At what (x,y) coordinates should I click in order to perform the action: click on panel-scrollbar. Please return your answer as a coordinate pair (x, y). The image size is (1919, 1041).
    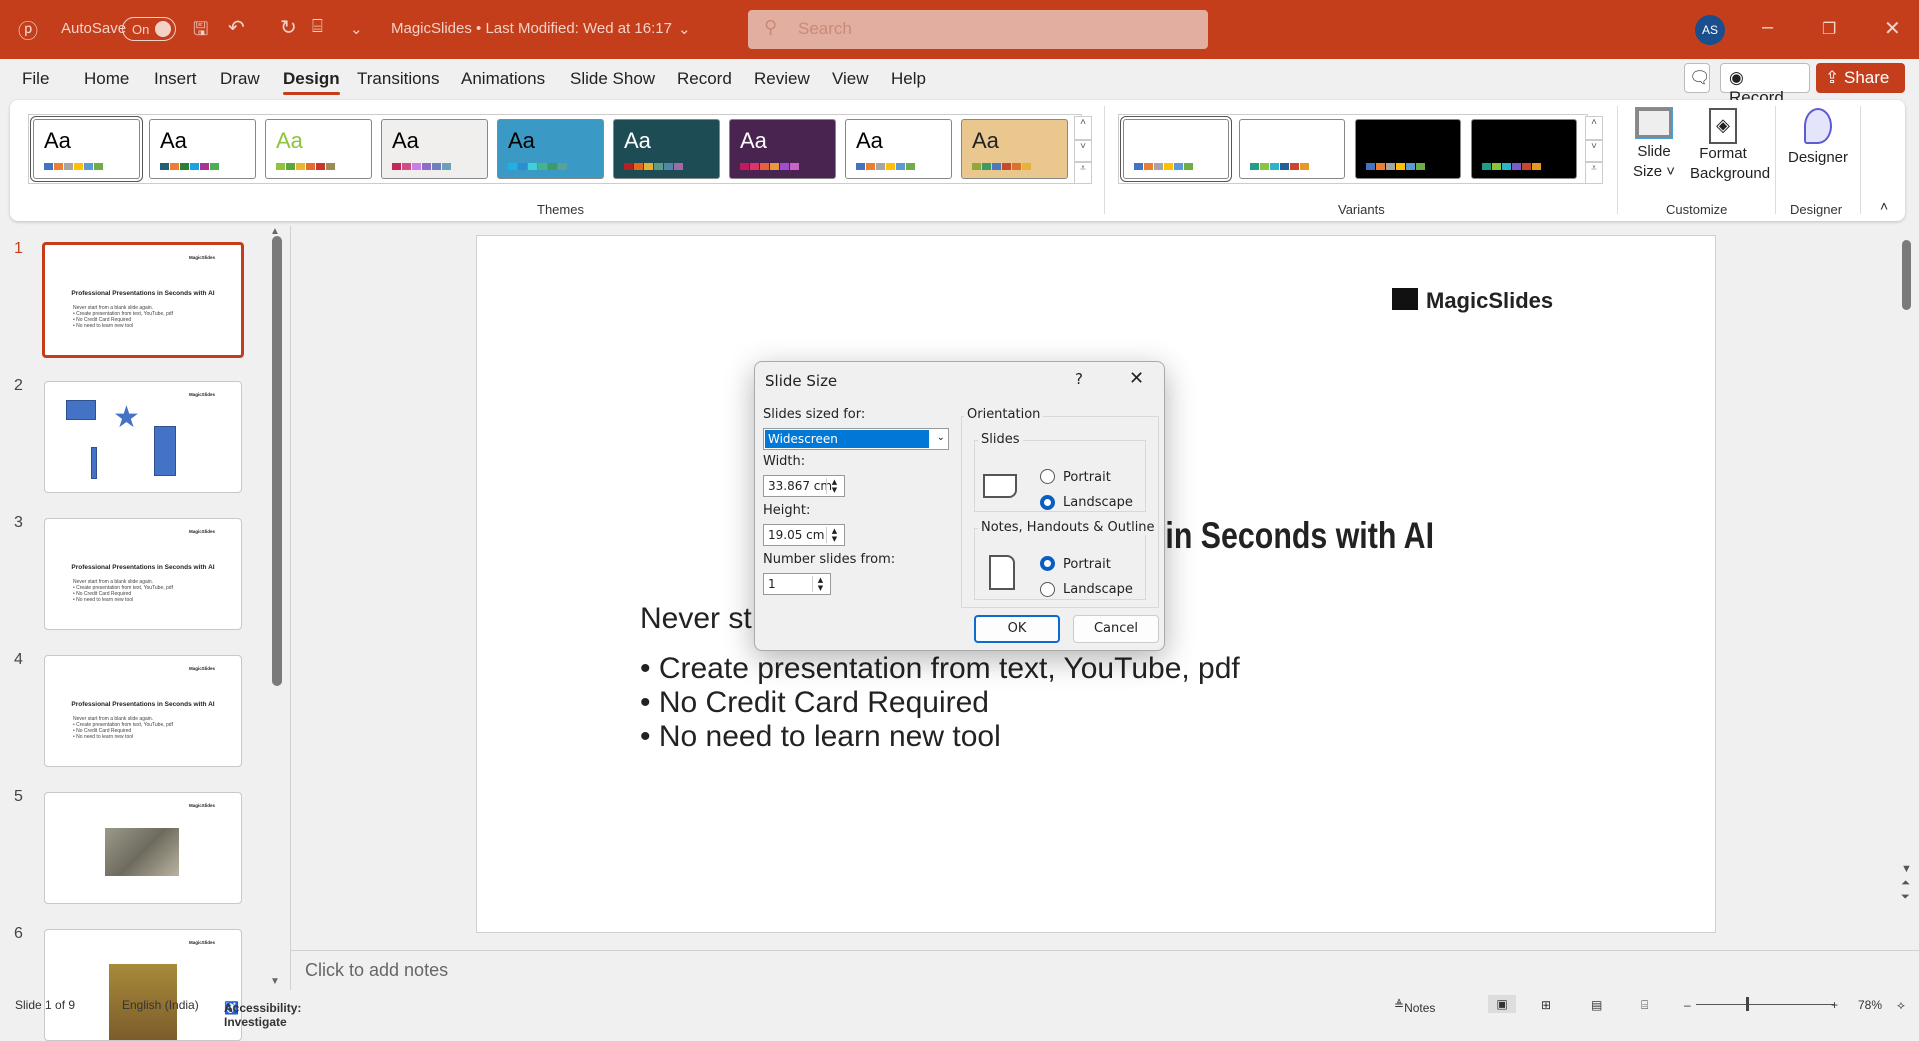
    Looking at the image, I should click on (277, 461).